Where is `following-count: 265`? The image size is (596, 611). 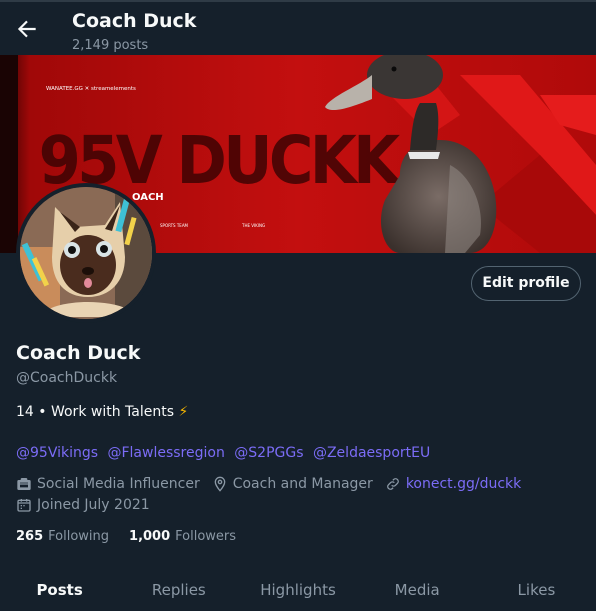 following-count: 265 is located at coordinates (30, 536).